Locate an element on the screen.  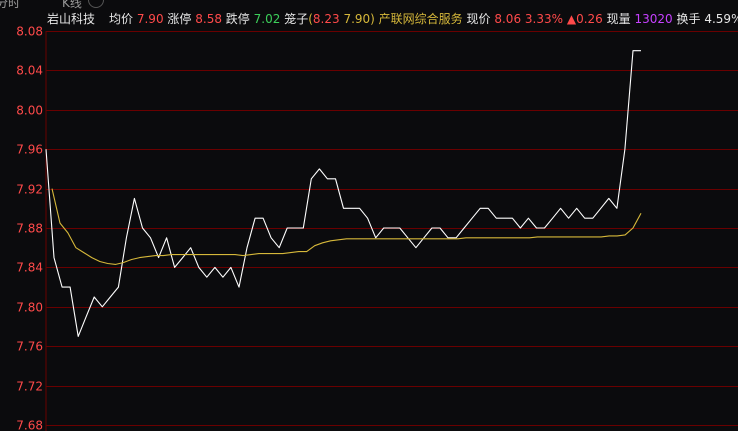
y-tick-label: 8.04 is located at coordinates (29, 71).